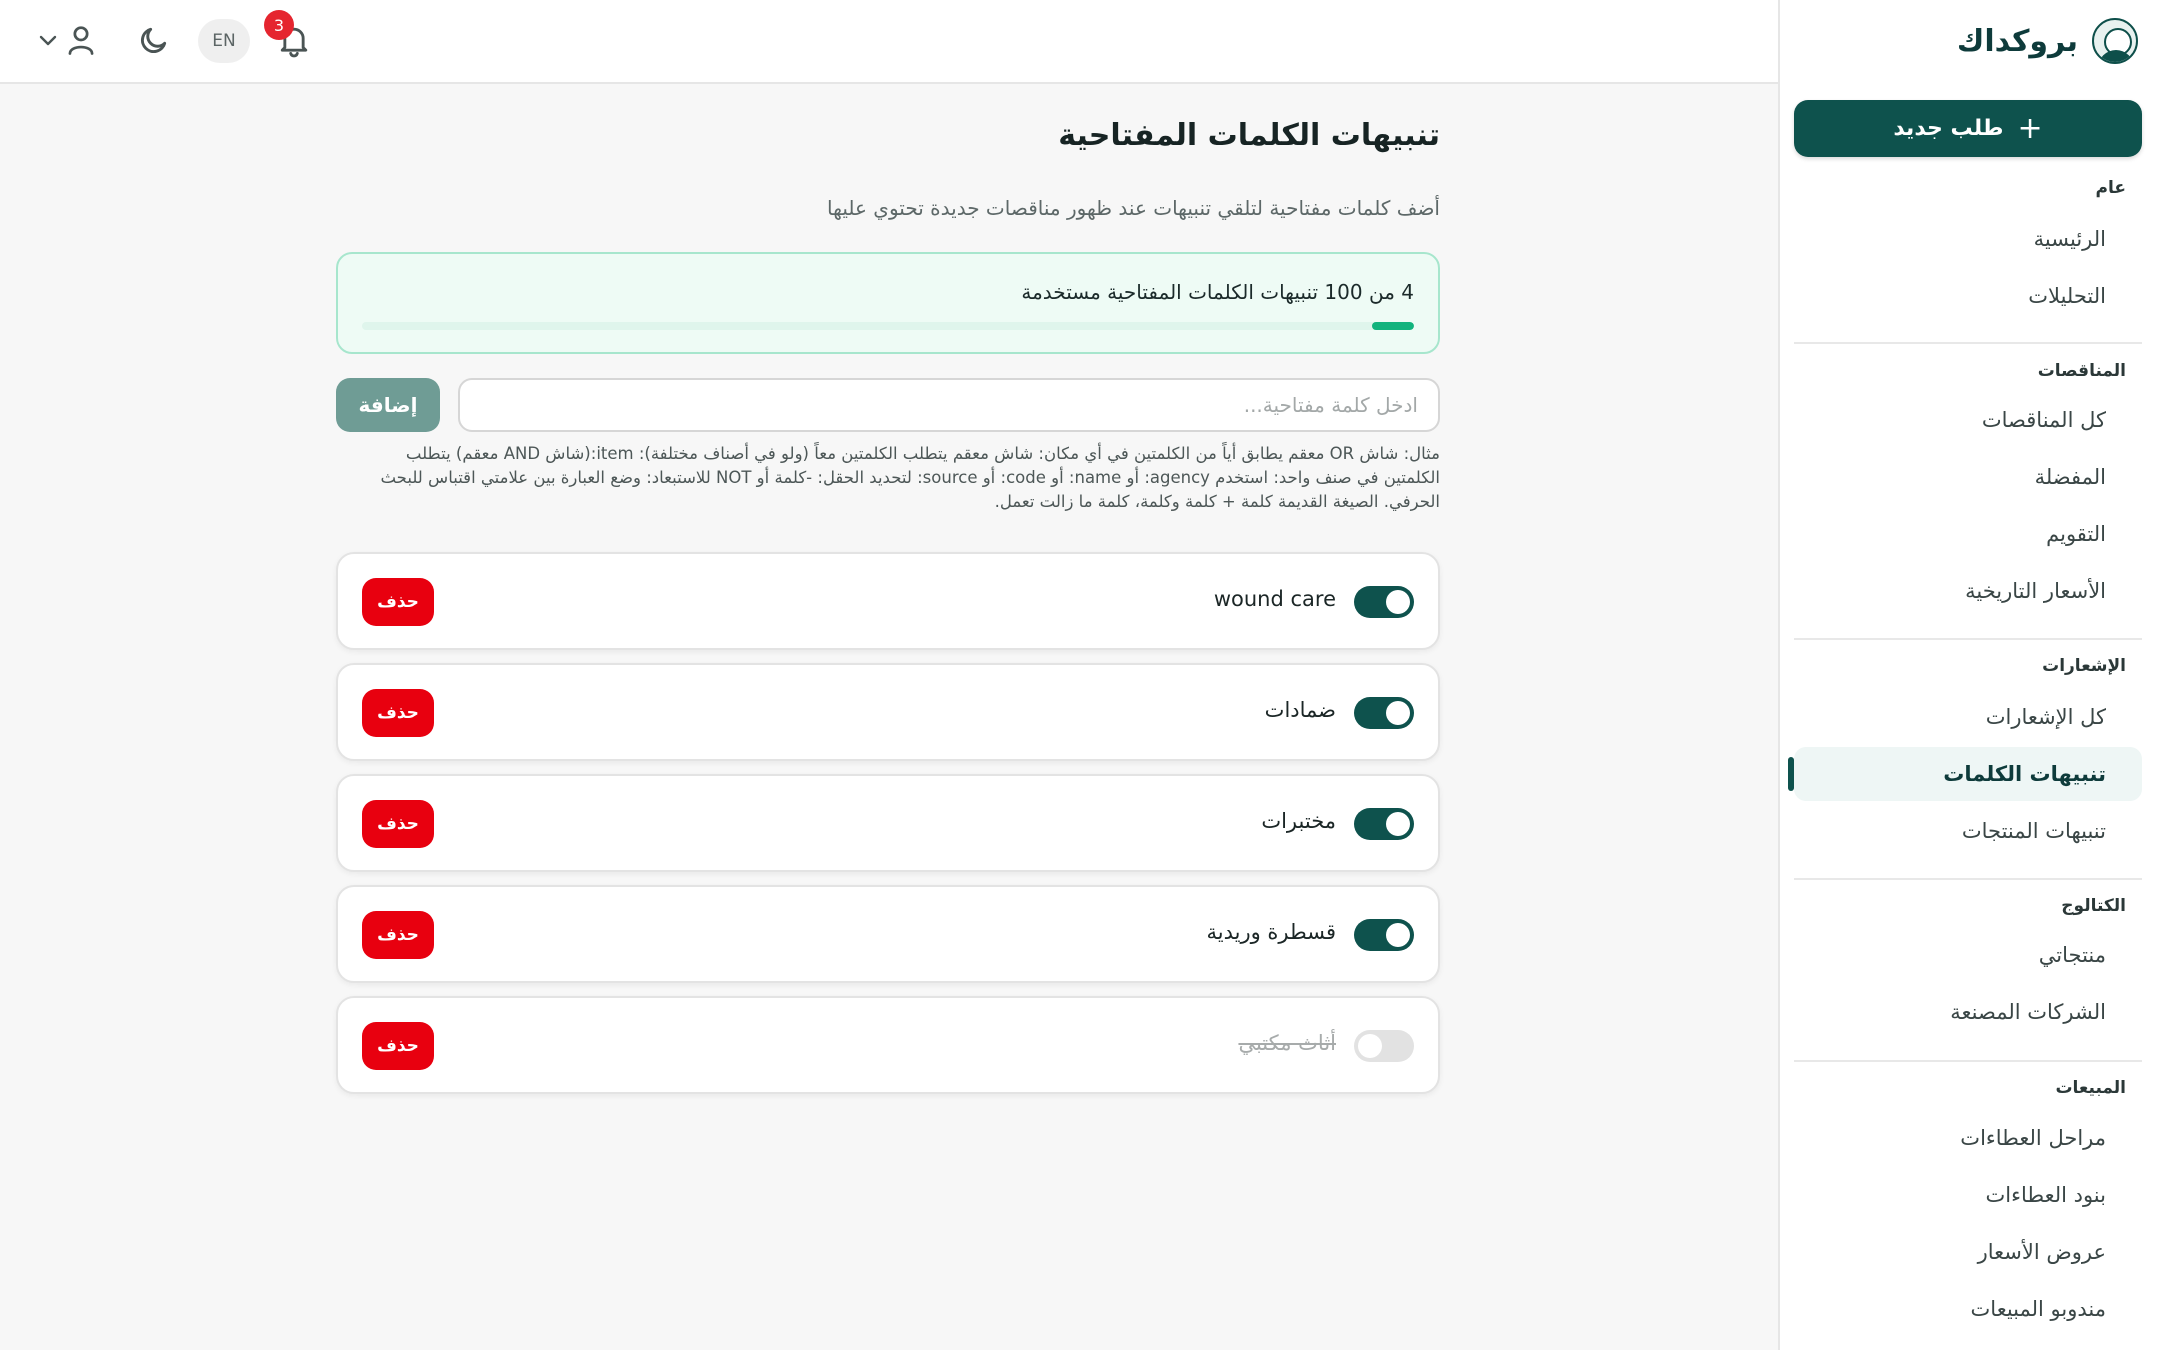 The image size is (2160, 1350). Describe the element at coordinates (279, 25) in the screenshot. I see `notification-badge: 3` at that location.